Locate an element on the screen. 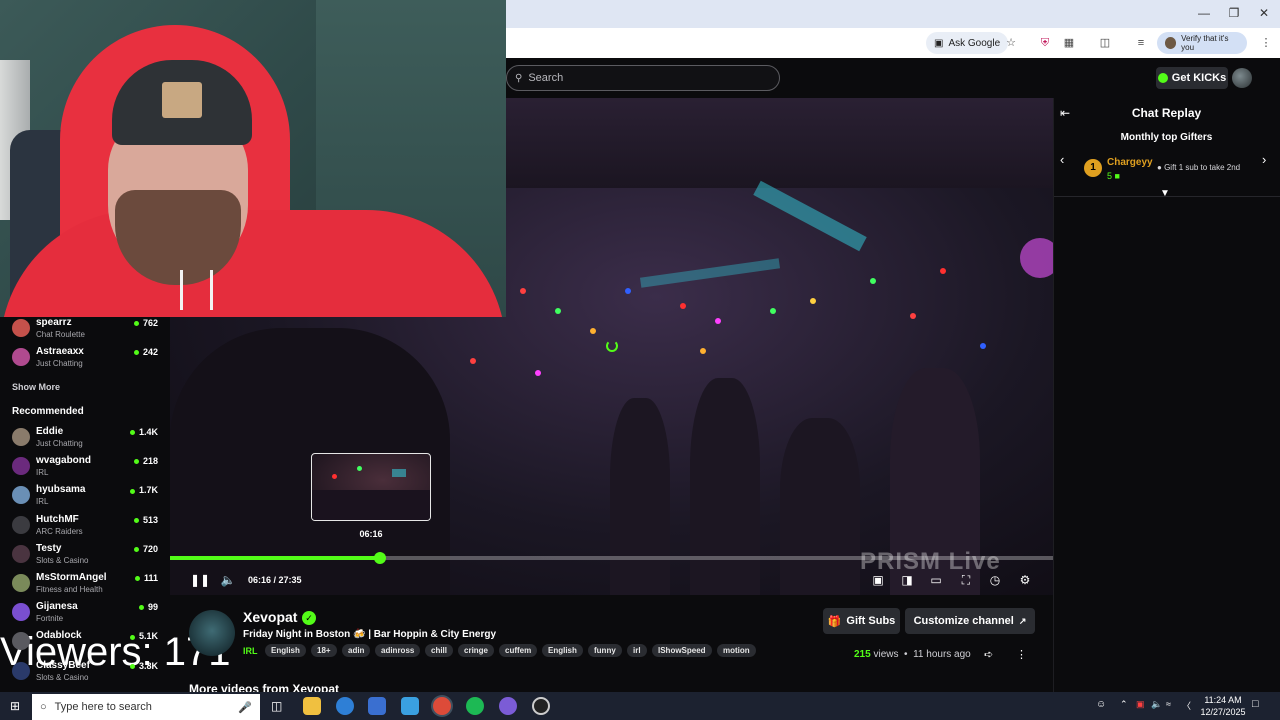 The height and width of the screenshot is (720, 1280). tray-app-icon: ▣ is located at coordinates (1140, 704).